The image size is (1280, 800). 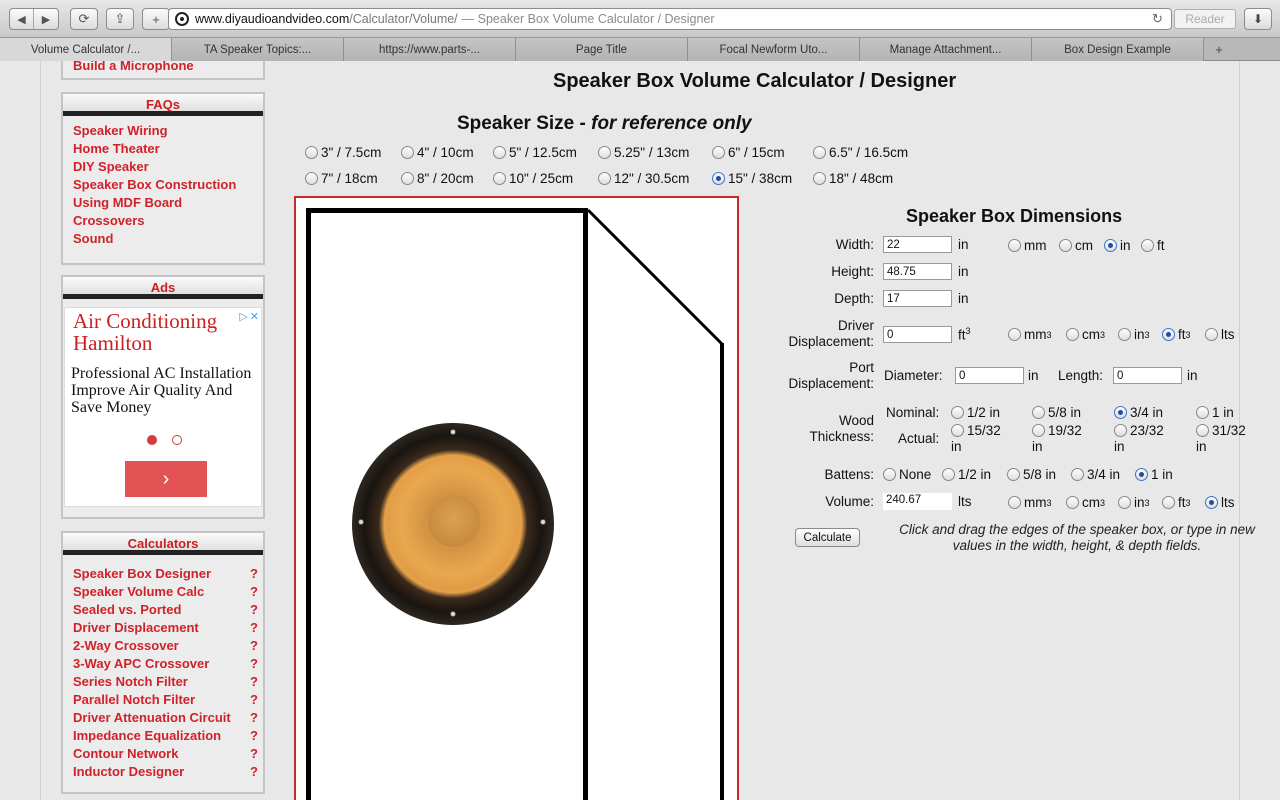 I want to click on tab-box-design-example: Box Design Example, so click(x=1118, y=49).